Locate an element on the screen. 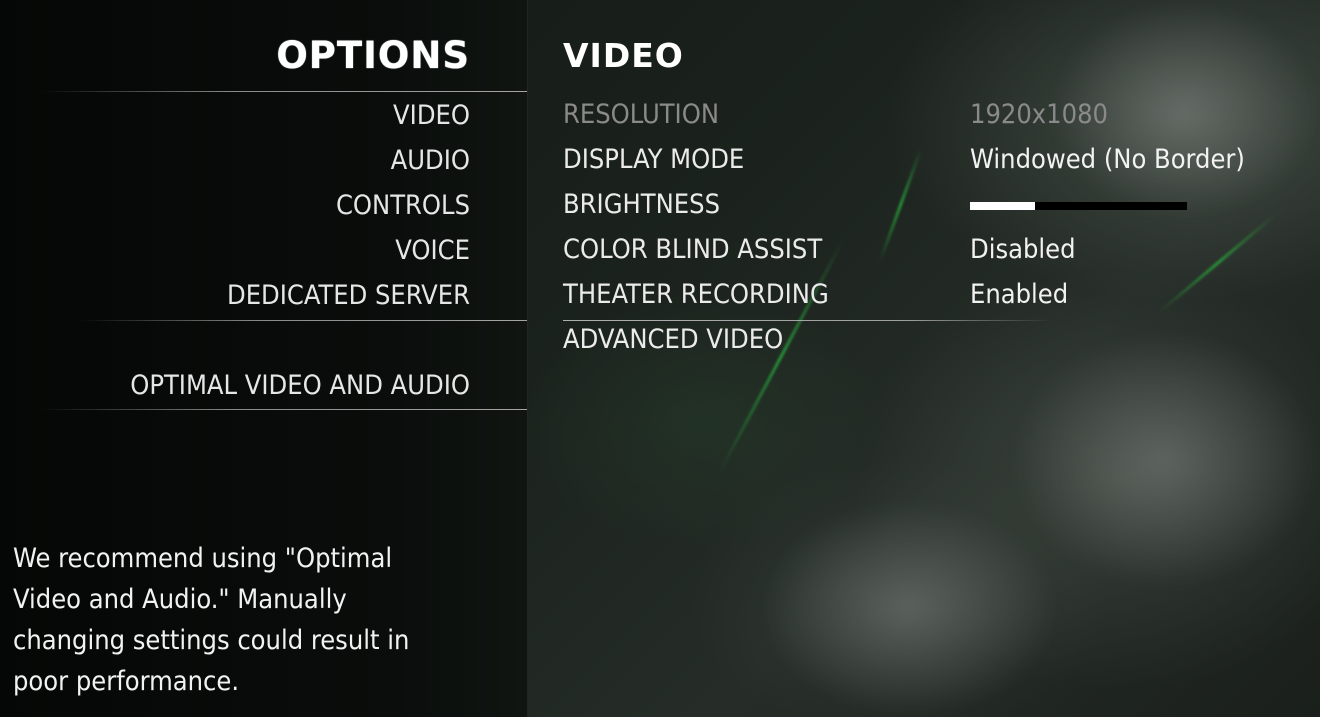 The width and height of the screenshot is (1320, 717). resolution-label: RESOLUTION is located at coordinates (641, 114).